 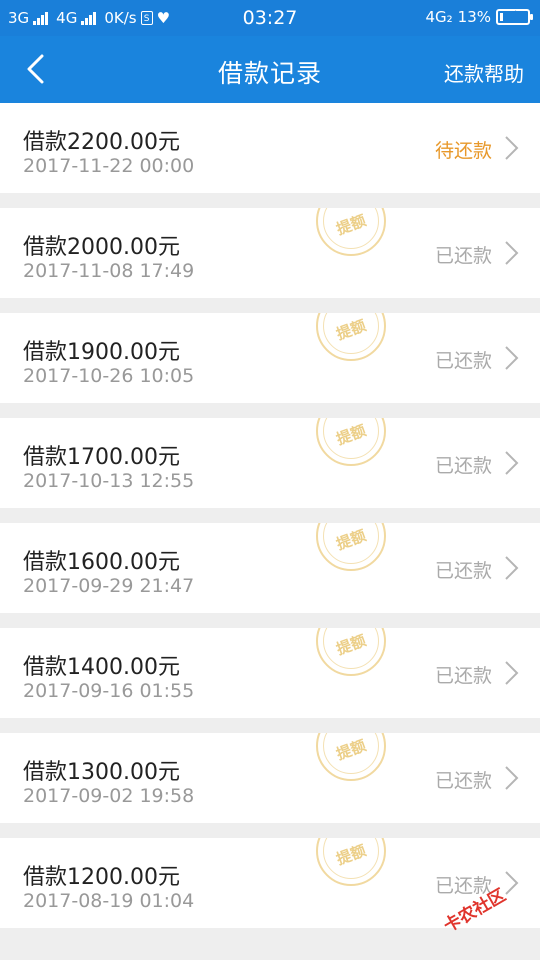 I want to click on network-type-3: 4G₂, so click(x=439, y=17).